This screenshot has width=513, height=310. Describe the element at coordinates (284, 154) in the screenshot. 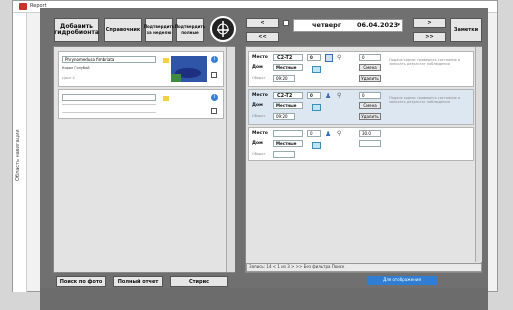

I see `time-field` at that location.